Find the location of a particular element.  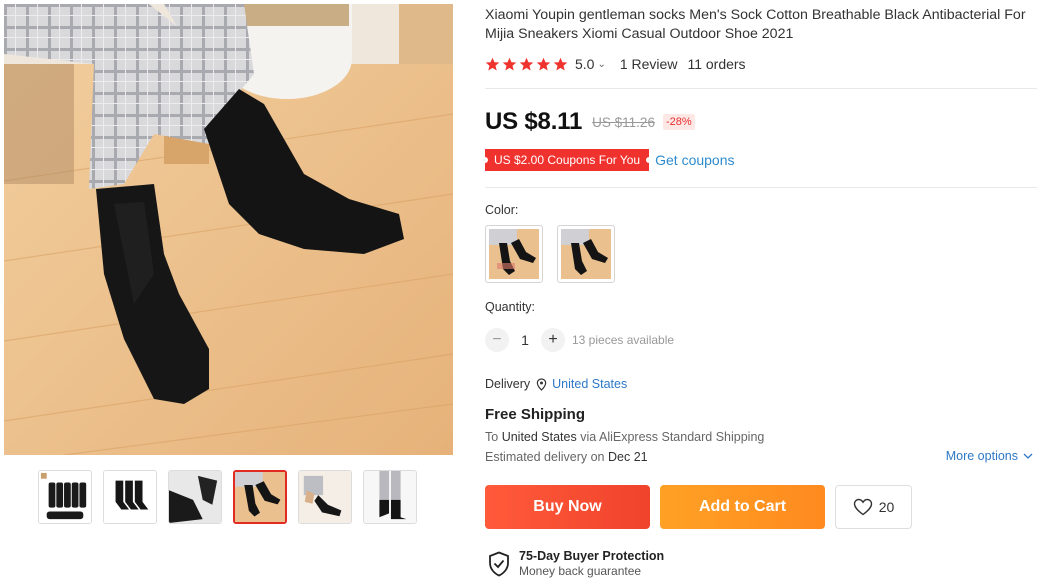

thumbnail-socks-set-packaged is located at coordinates (65, 497).